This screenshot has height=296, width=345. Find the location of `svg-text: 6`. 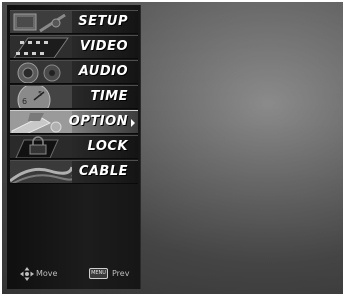

svg-text: 6 is located at coordinates (24, 101).